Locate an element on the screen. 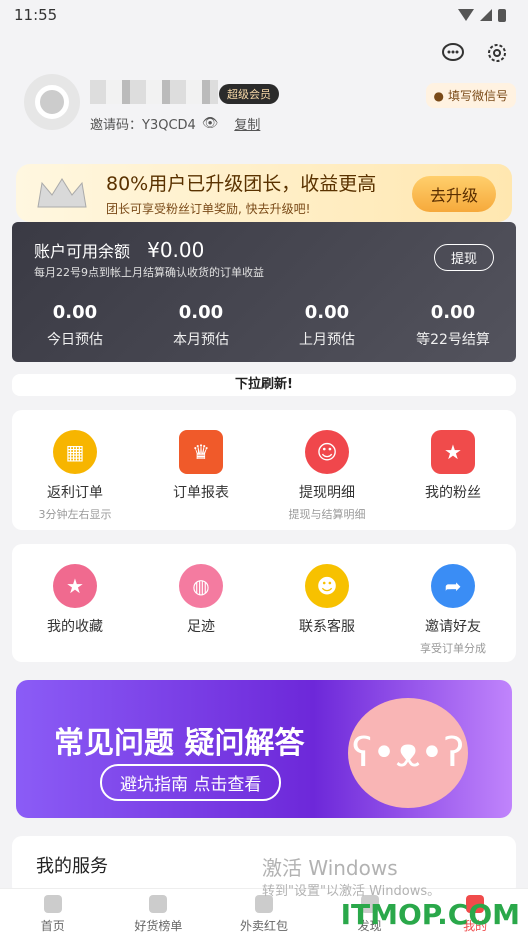 Image resolution: width=528 pixels, height=939 pixels. grid-item-invite-friends: ➦ 邀请好友 享受订单分成 is located at coordinates (453, 603).